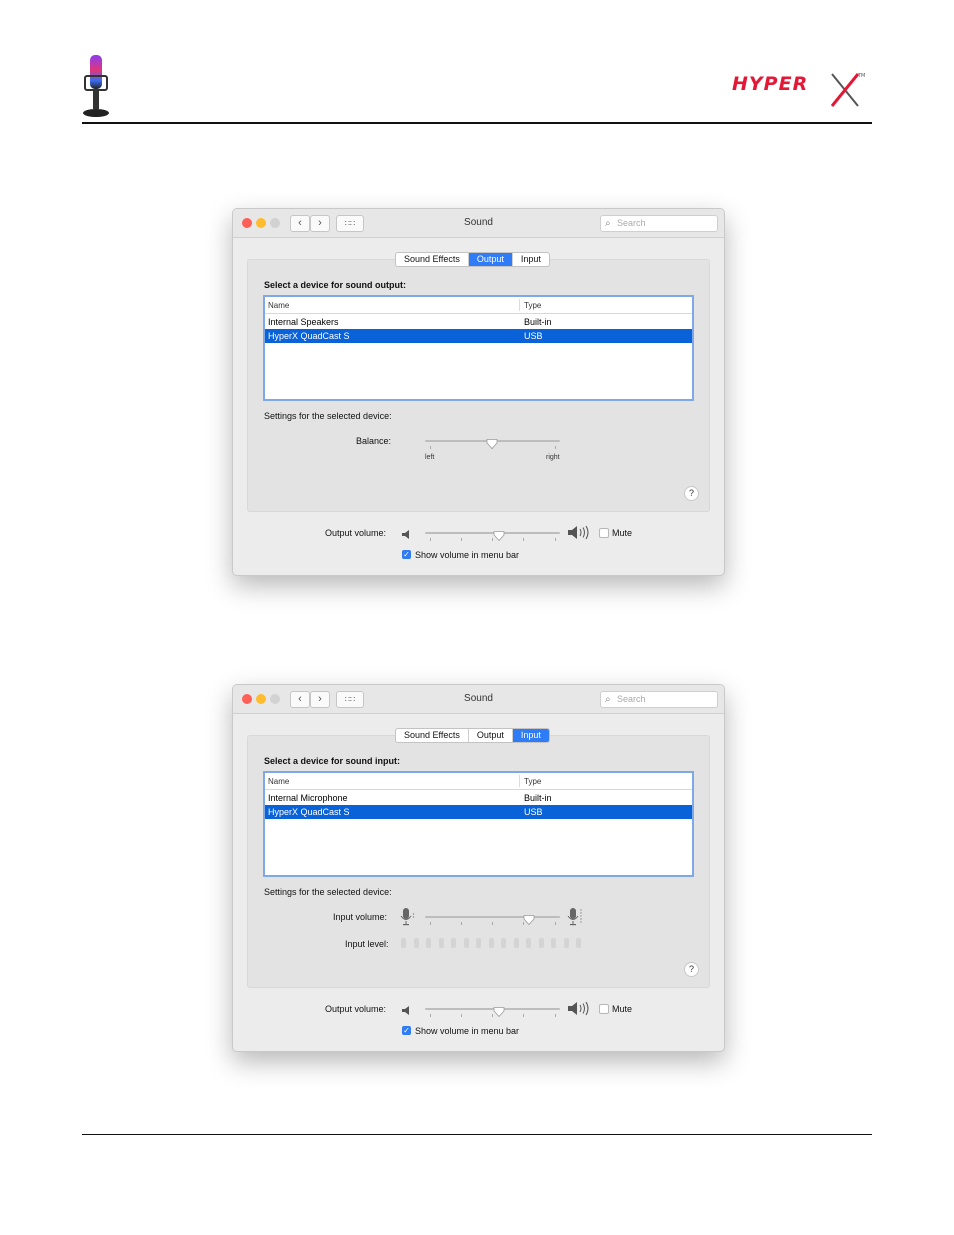 The height and width of the screenshot is (1235, 954). What do you see at coordinates (97, 87) in the screenshot?
I see `microphone-icon` at bounding box center [97, 87].